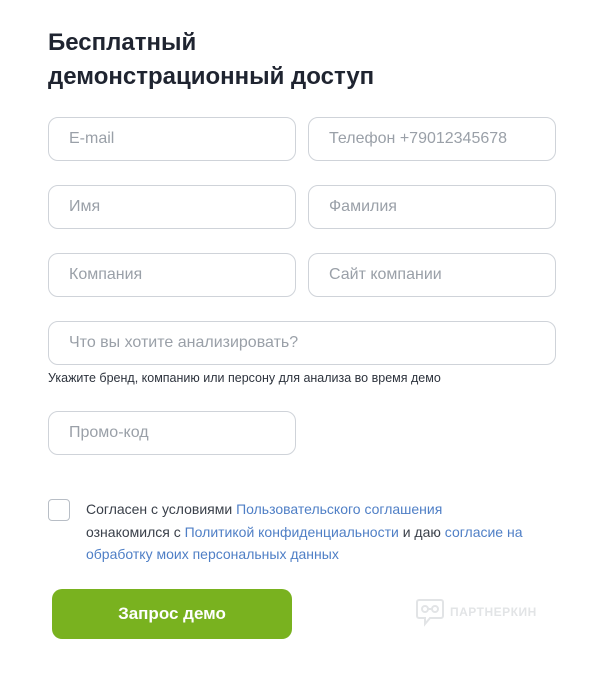 This screenshot has width=602, height=678. I want to click on user-agreement-link: Пользовательского соглашения, so click(339, 509).